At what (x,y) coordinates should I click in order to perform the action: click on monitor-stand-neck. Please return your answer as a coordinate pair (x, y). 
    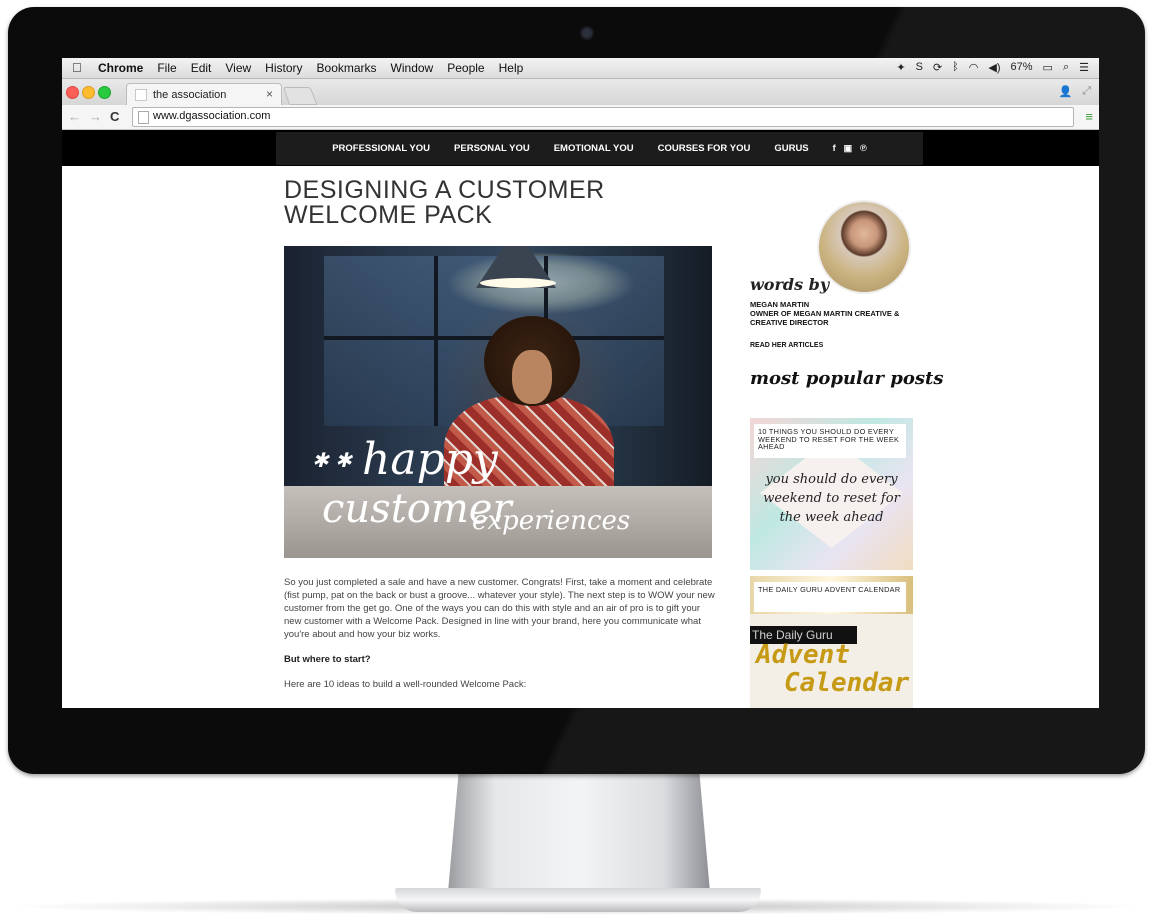
    Looking at the image, I should click on (579, 833).